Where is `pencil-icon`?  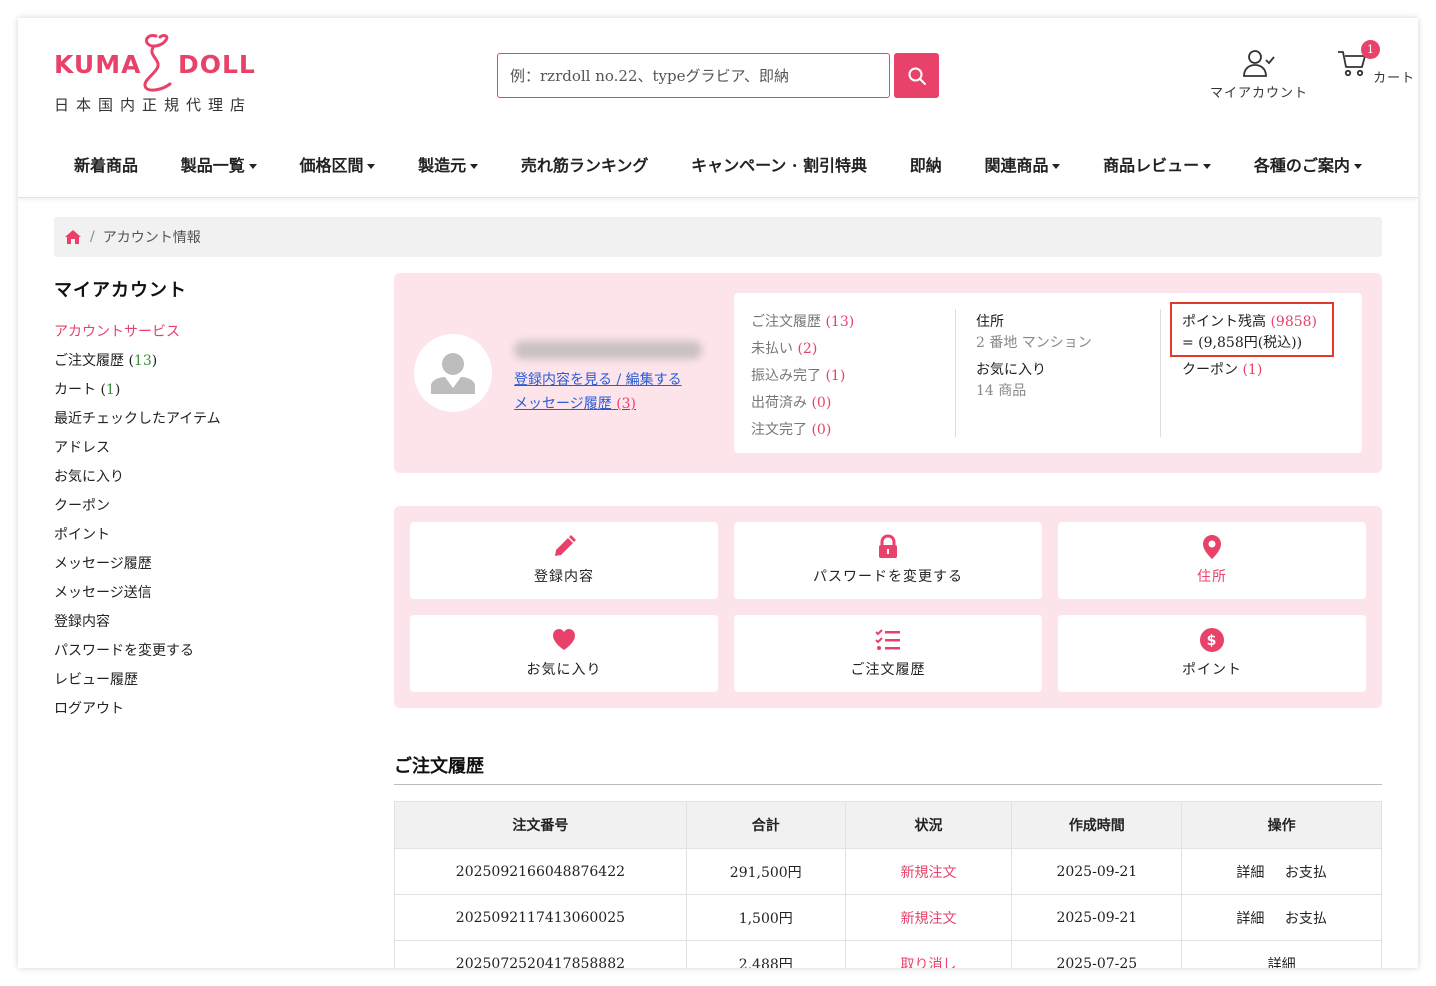
pencil-icon is located at coordinates (565, 545).